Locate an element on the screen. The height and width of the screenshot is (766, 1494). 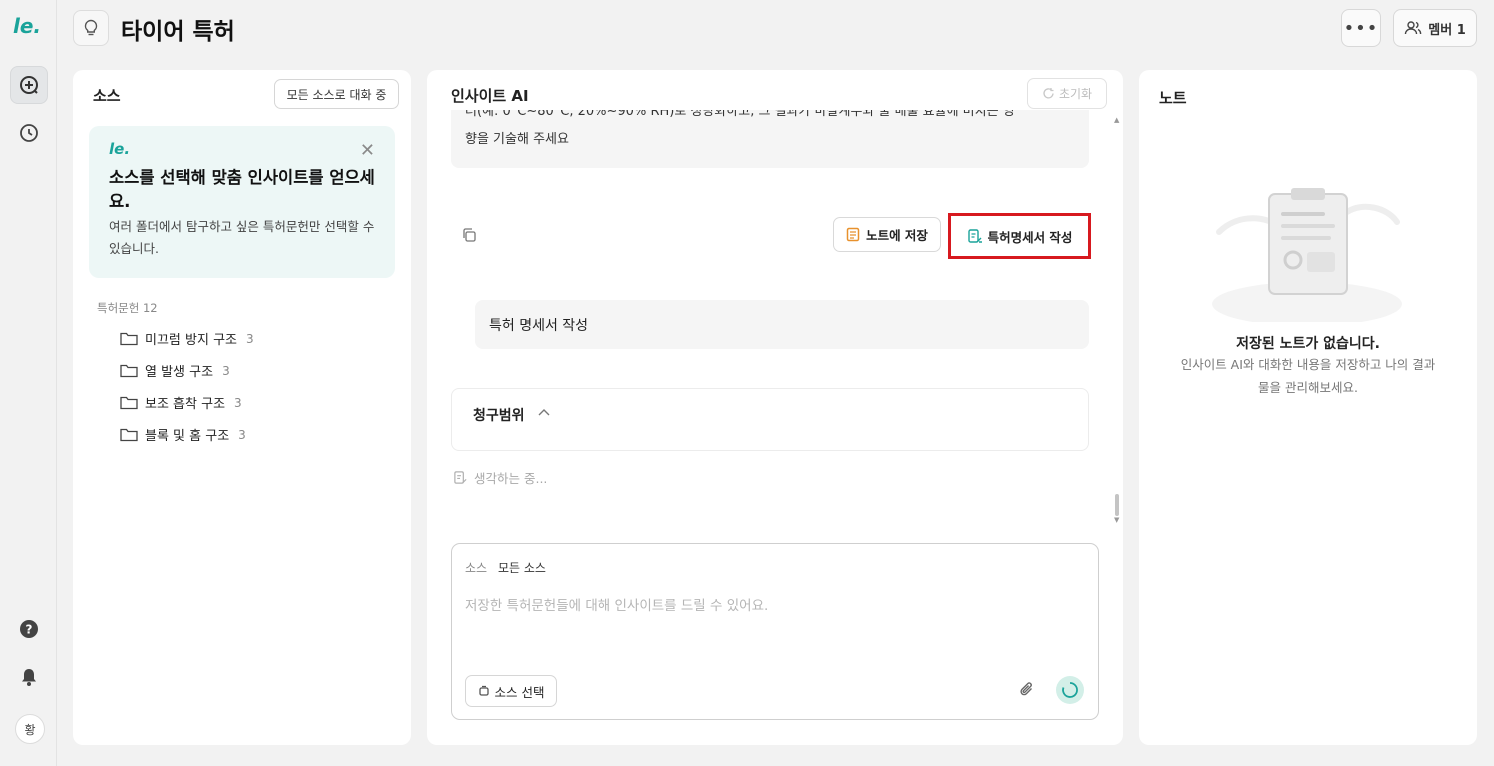
folder-name: 미끄럼 방지 구조 is located at coordinates (191, 340).